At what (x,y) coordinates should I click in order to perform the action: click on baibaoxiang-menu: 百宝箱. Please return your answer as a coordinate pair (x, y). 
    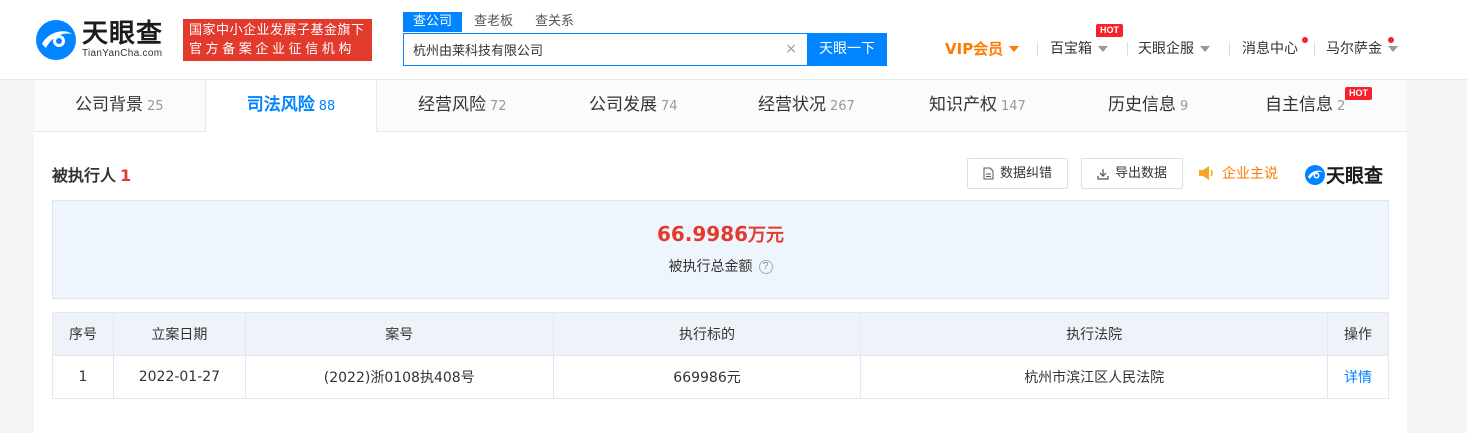
    Looking at the image, I should click on (1079, 49).